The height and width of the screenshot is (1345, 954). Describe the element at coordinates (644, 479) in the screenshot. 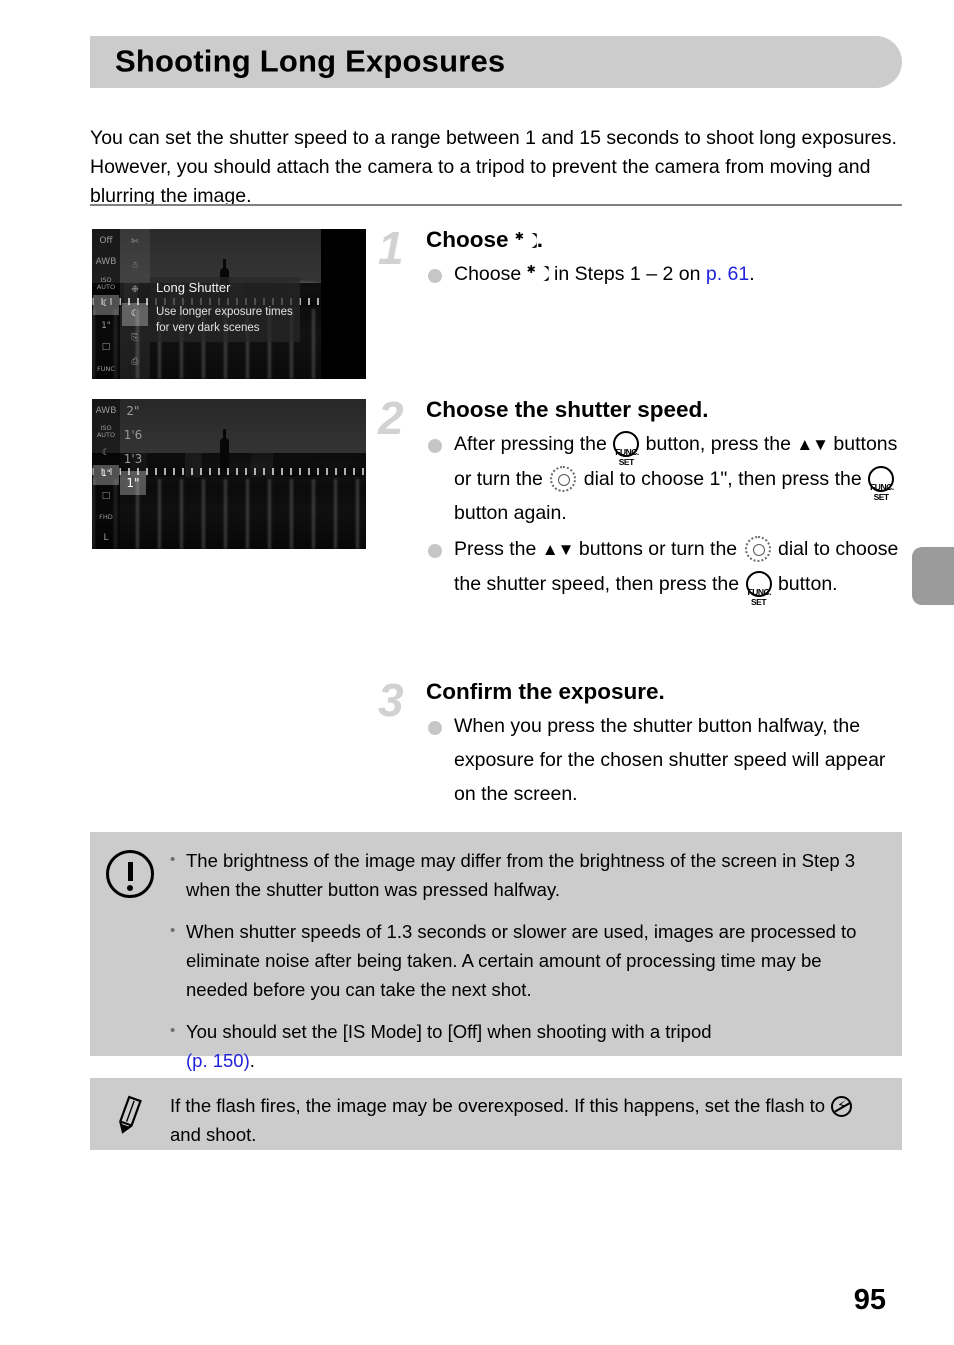

I see `step-2-b1-p4: dial to choose` at that location.